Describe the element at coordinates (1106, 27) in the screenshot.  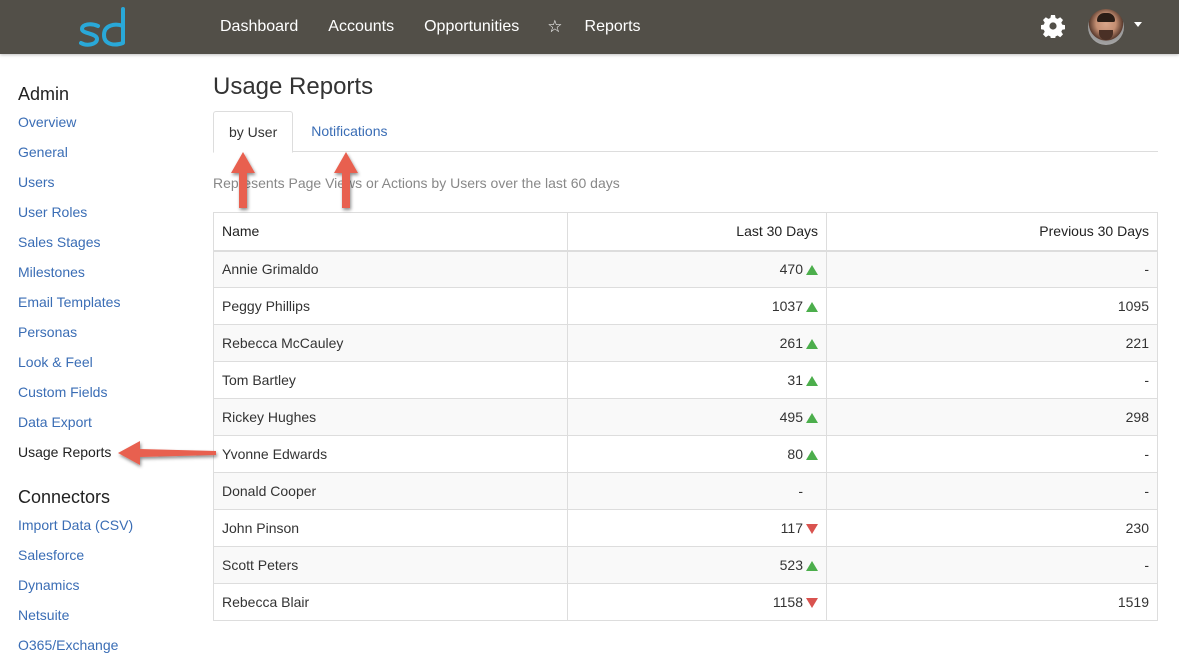
I see `user-avatar` at that location.